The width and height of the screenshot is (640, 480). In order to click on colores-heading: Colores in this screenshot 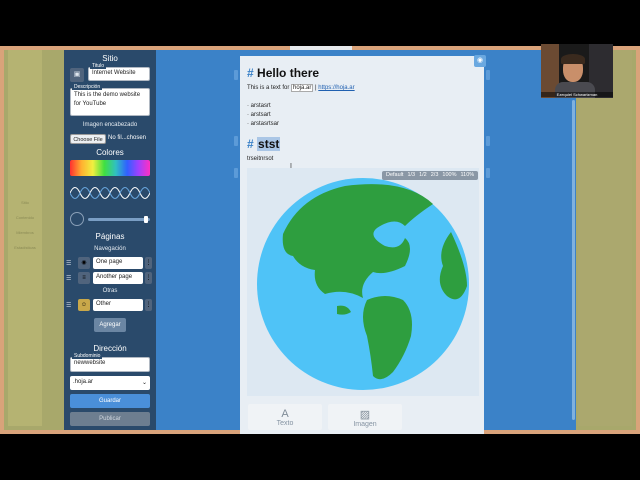, I will do `click(110, 152)`.